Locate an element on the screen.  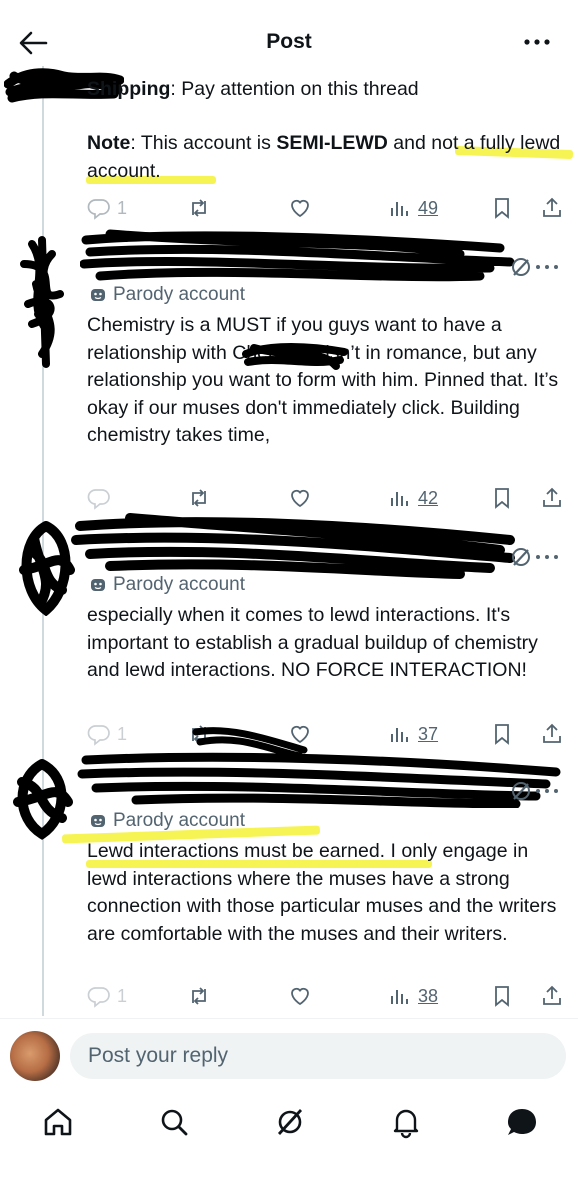
views-button: 38 is located at coordinates (413, 996).